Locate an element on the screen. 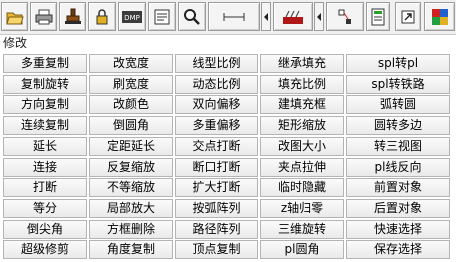  toolbar-button-print is located at coordinates (43, 16).